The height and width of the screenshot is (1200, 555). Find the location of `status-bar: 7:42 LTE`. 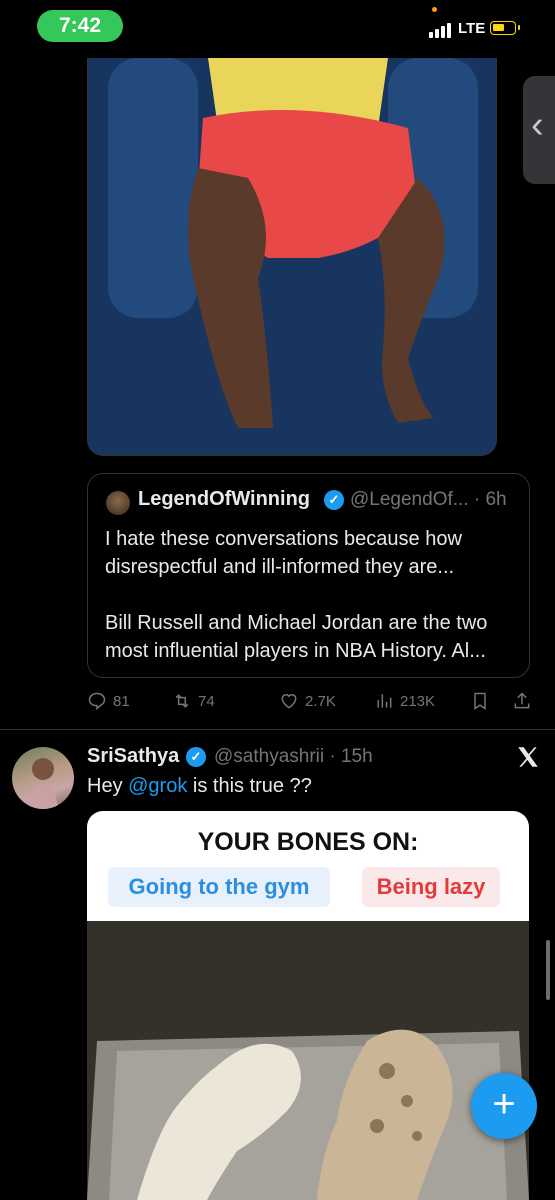

status-bar: 7:42 LTE is located at coordinates (277, 29).